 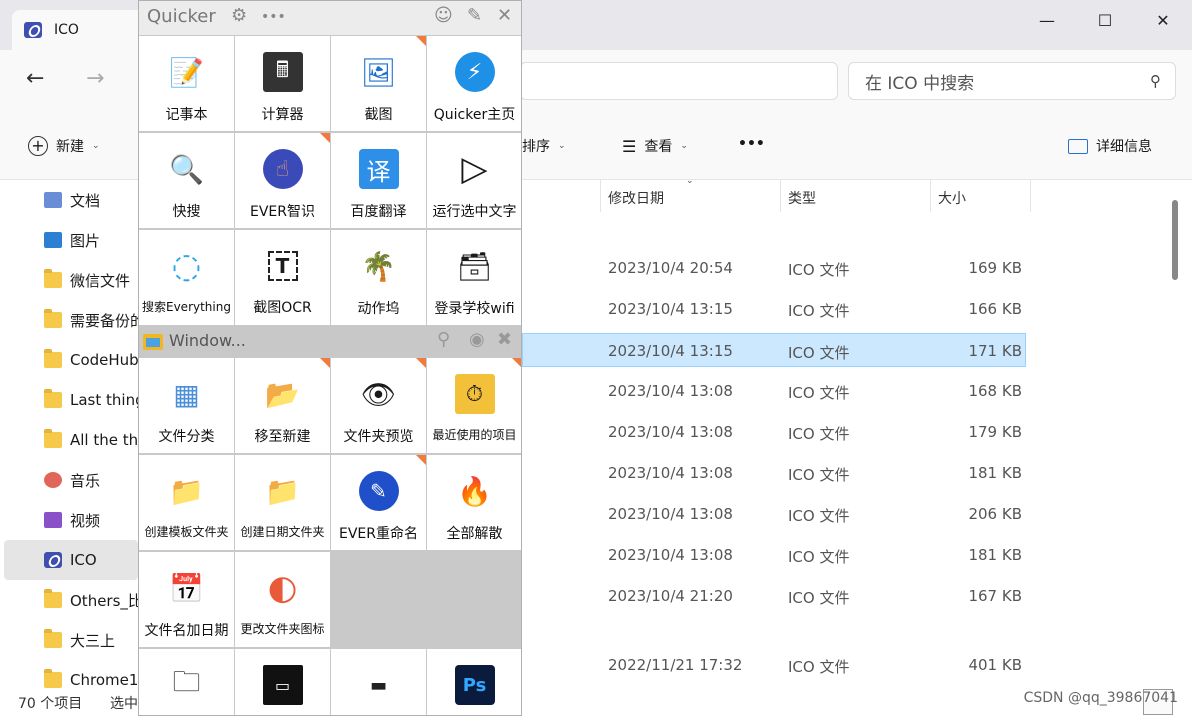 What do you see at coordinates (282, 83) in the screenshot?
I see `action-calculator: 🖩 计算器` at bounding box center [282, 83].